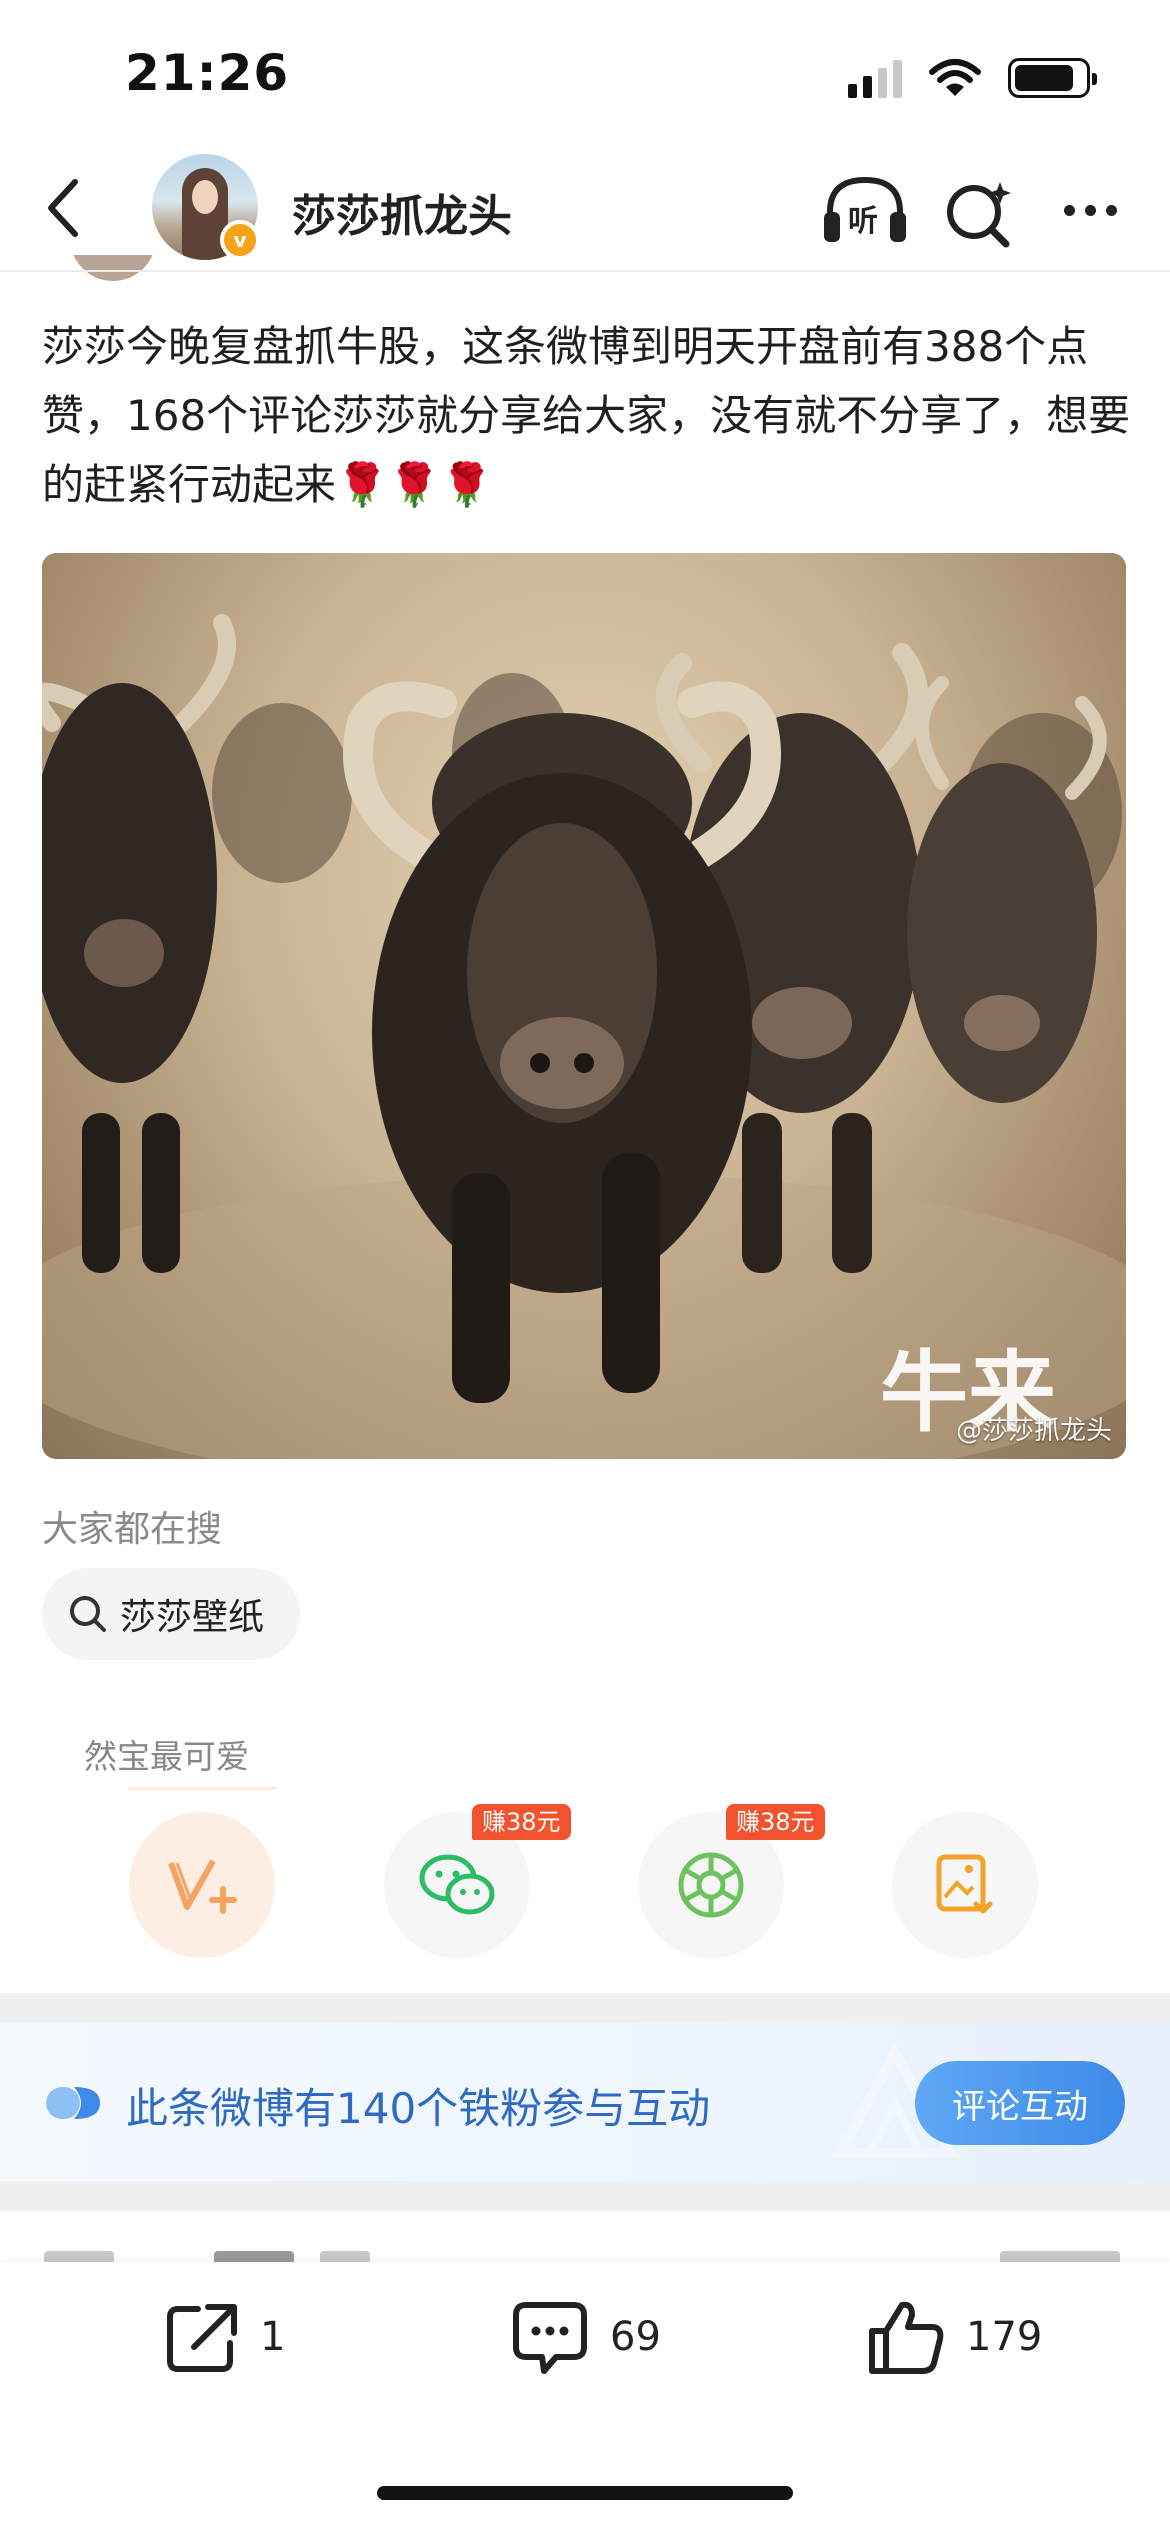  What do you see at coordinates (1004, 2337) in the screenshot?
I see `like-count: 179` at bounding box center [1004, 2337].